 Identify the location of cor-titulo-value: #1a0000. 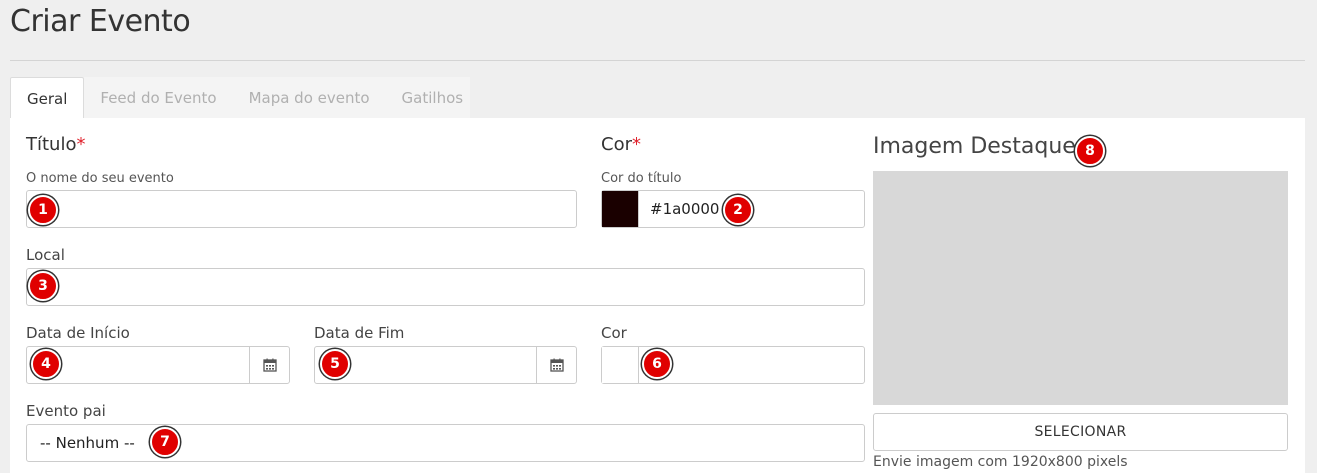
(685, 209).